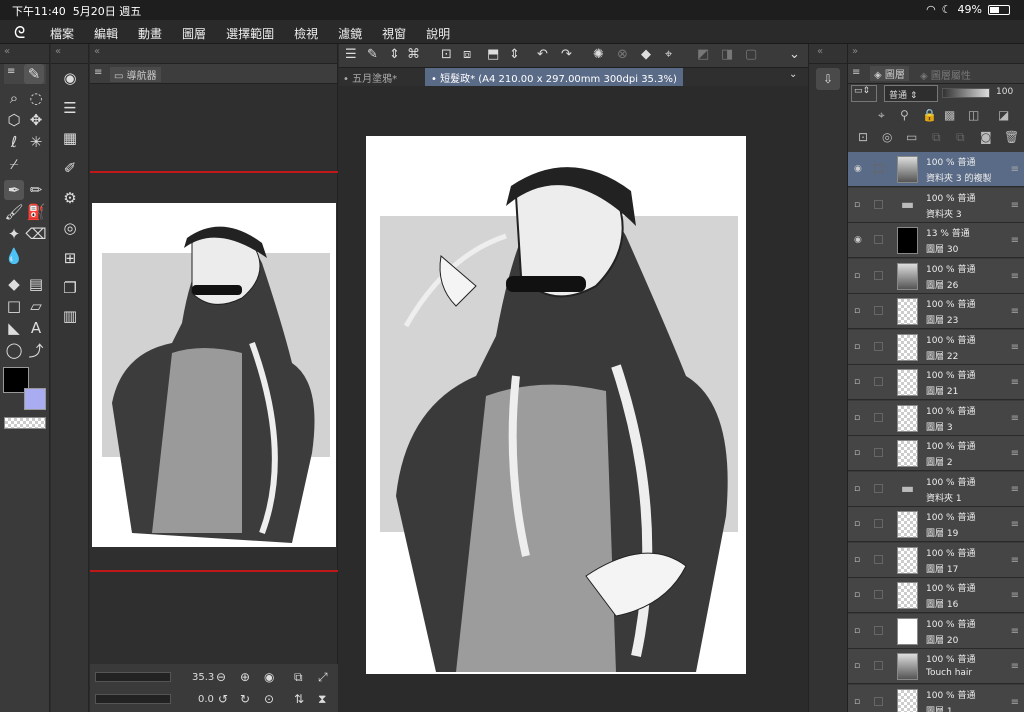 The image size is (1024, 712). Describe the element at coordinates (1011, 137) in the screenshot. I see `trash-icon: 🗑` at that location.